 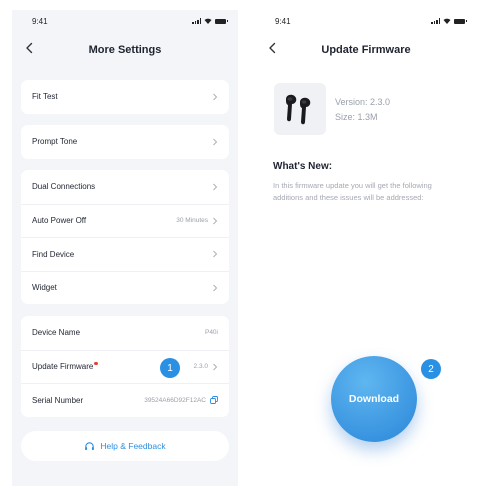 What do you see at coordinates (64, 187) in the screenshot?
I see `row-label: Dual Connections` at bounding box center [64, 187].